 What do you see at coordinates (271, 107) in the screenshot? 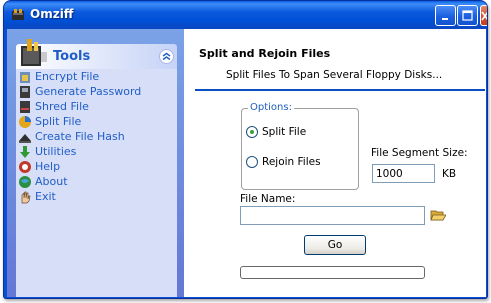
I see `options-legend: Options:` at bounding box center [271, 107].